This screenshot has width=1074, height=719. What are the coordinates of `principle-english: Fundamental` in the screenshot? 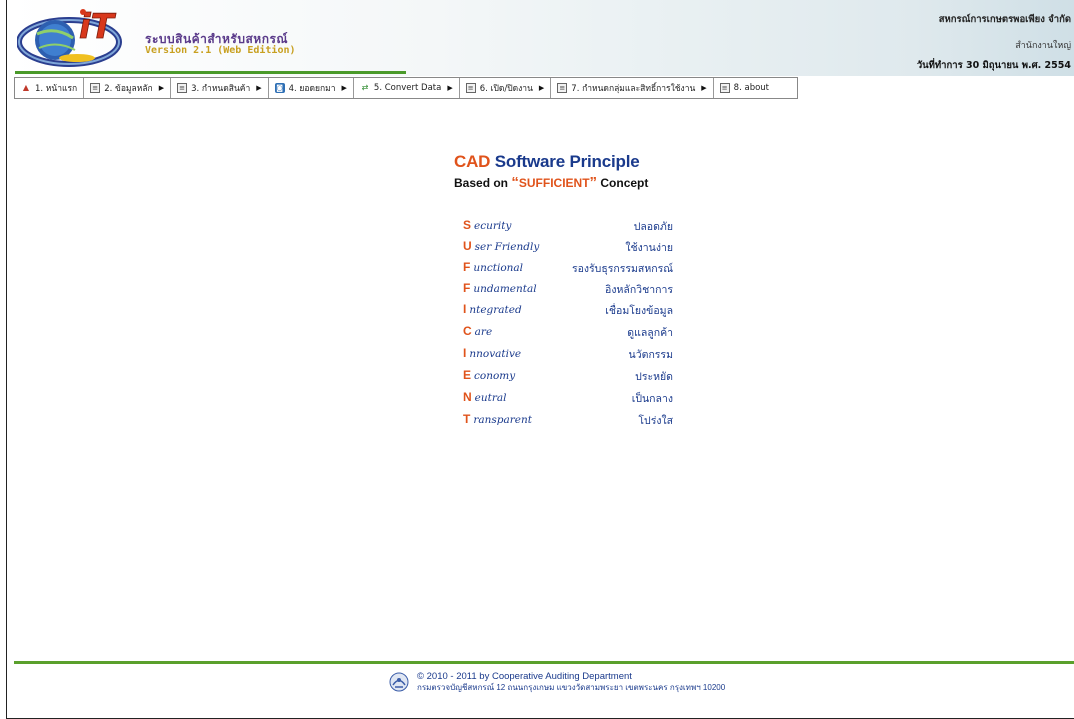 It's located at (500, 288).